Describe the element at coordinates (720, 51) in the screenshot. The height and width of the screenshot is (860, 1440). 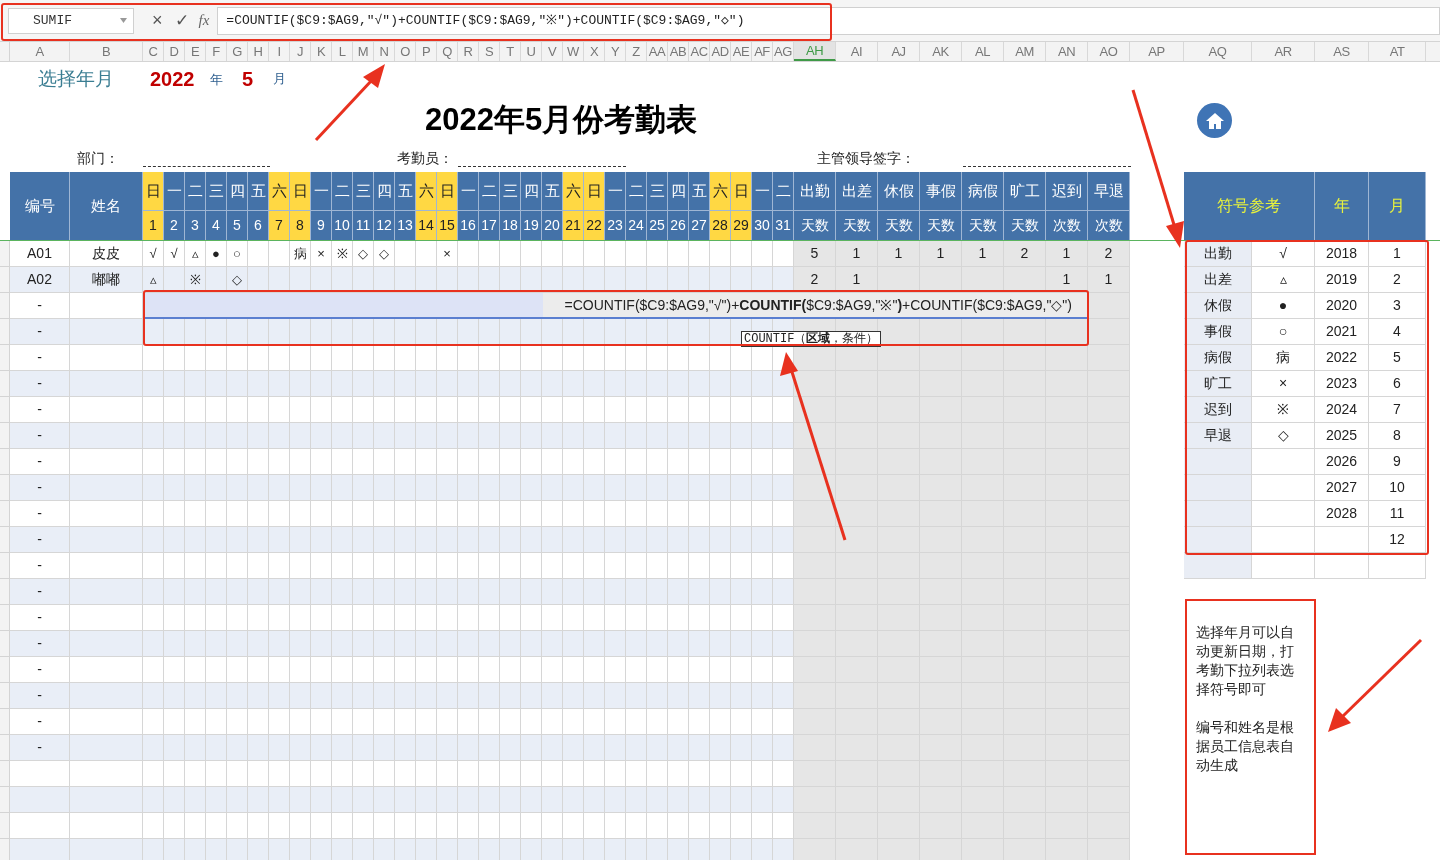
I see `column-header: AD` at that location.